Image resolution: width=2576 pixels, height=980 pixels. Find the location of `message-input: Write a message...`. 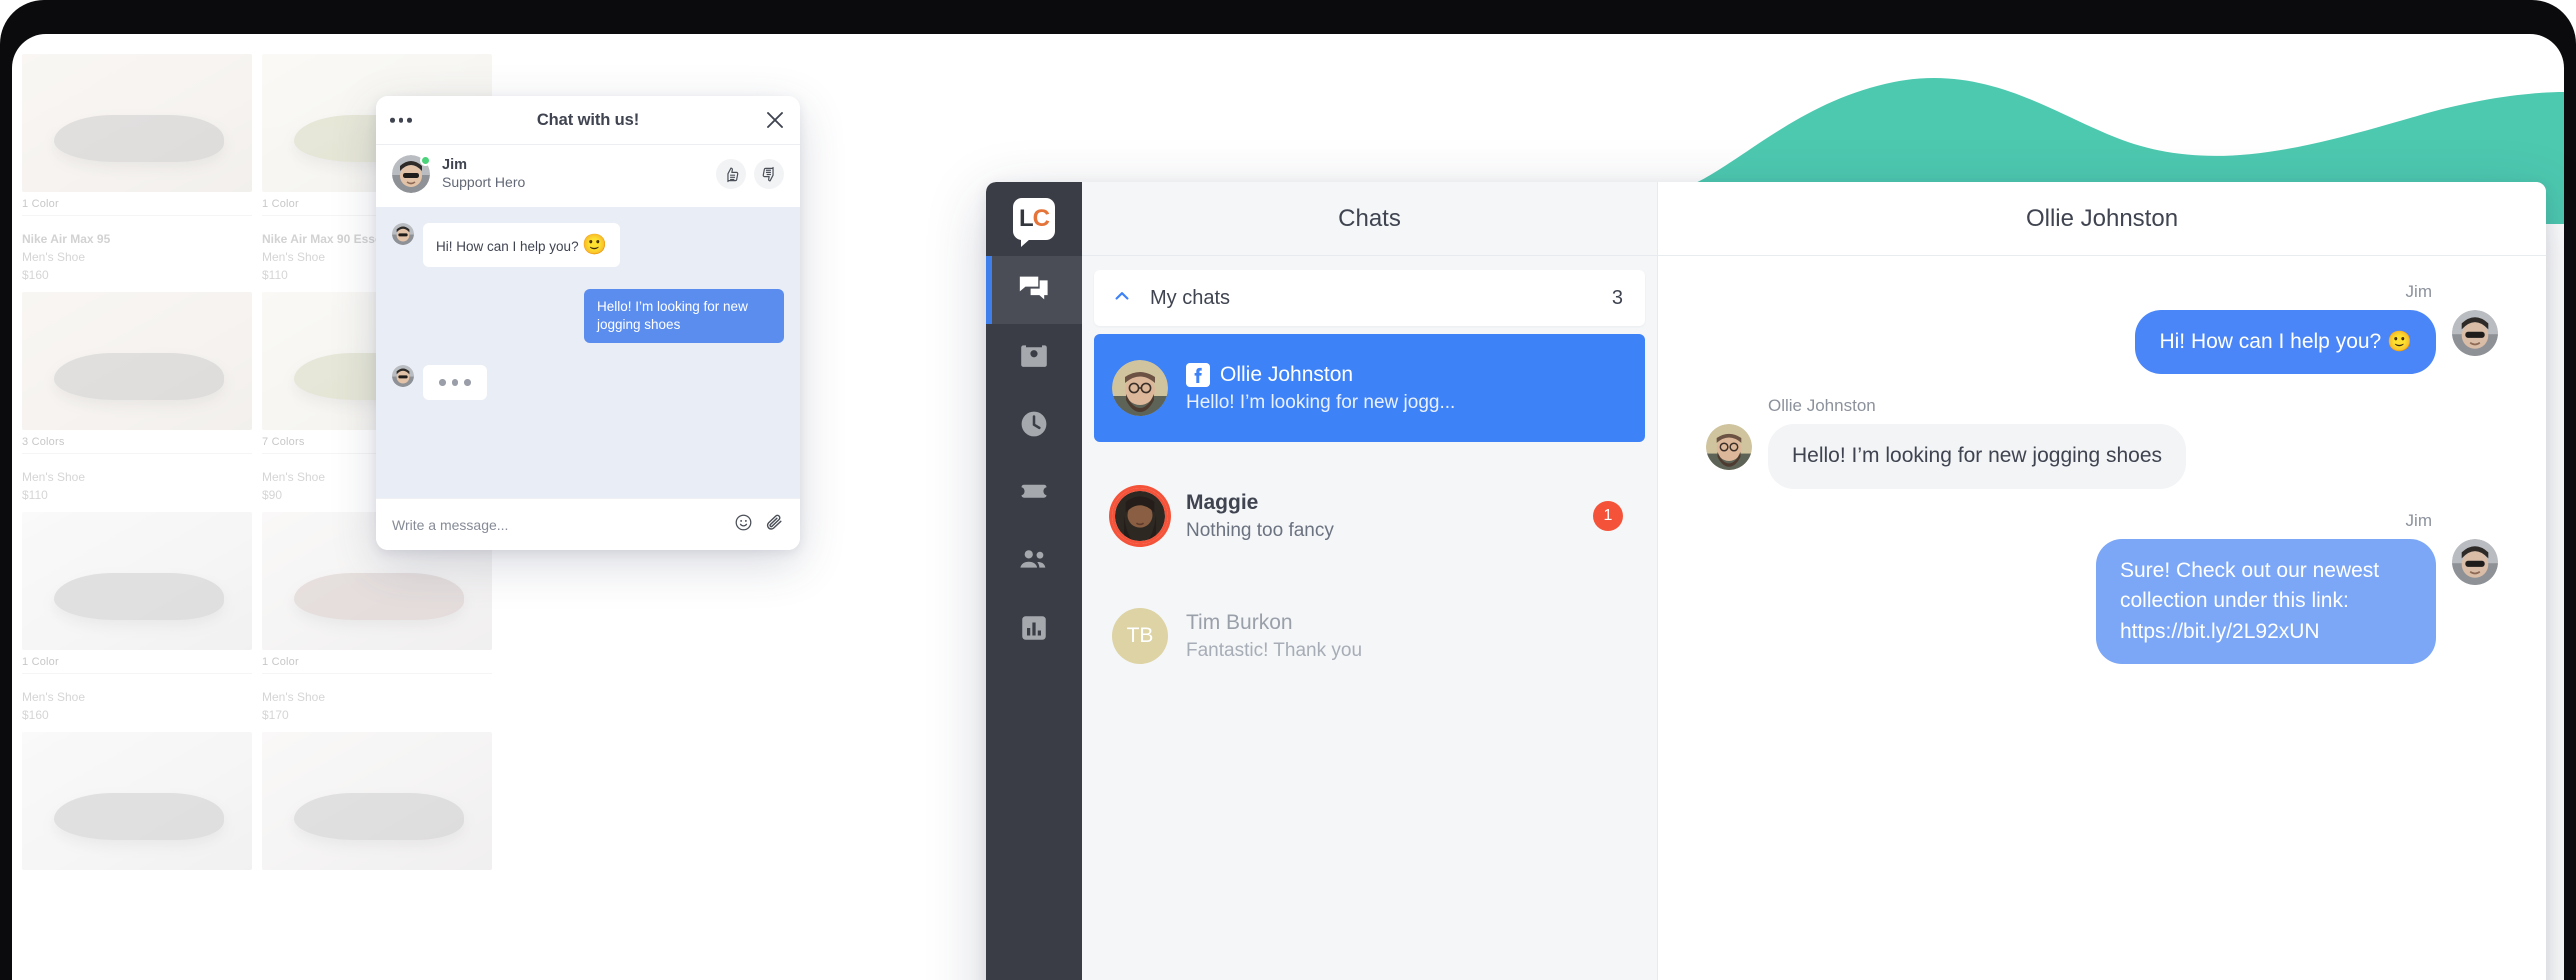

message-input: Write a message... is located at coordinates (557, 525).